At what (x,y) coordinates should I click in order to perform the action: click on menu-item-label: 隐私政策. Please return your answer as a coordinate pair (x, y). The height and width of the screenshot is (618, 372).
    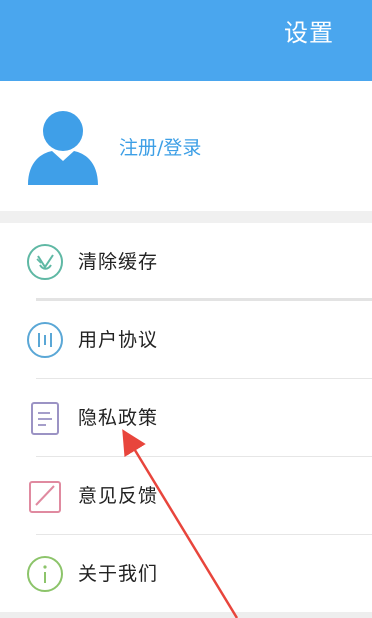
    Looking at the image, I should click on (118, 418).